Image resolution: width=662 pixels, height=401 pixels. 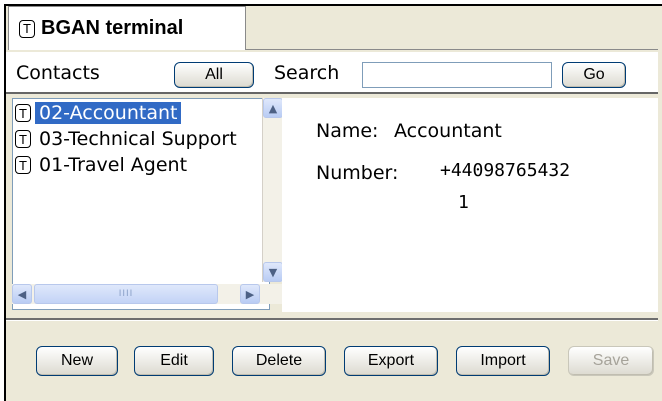 I want to click on contact-item-travel-agent: T 01-Travel Agent, so click(x=137, y=165).